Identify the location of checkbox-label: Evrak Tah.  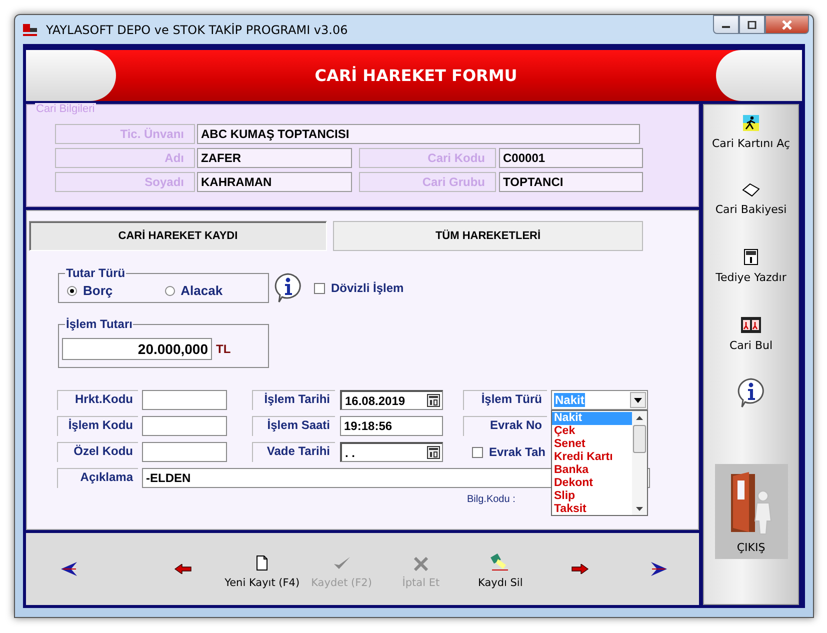
(521, 452).